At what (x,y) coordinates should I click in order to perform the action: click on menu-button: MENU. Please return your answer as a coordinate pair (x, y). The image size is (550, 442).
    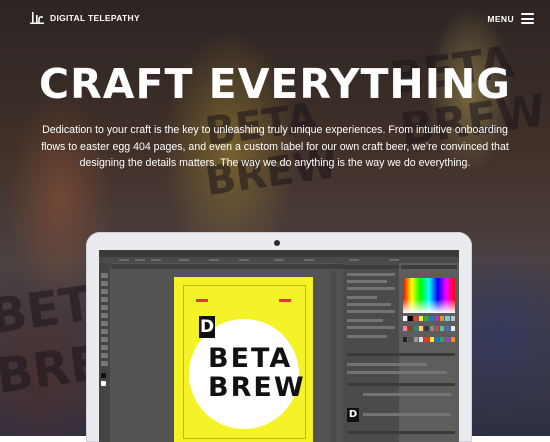
    Looking at the image, I should click on (510, 18).